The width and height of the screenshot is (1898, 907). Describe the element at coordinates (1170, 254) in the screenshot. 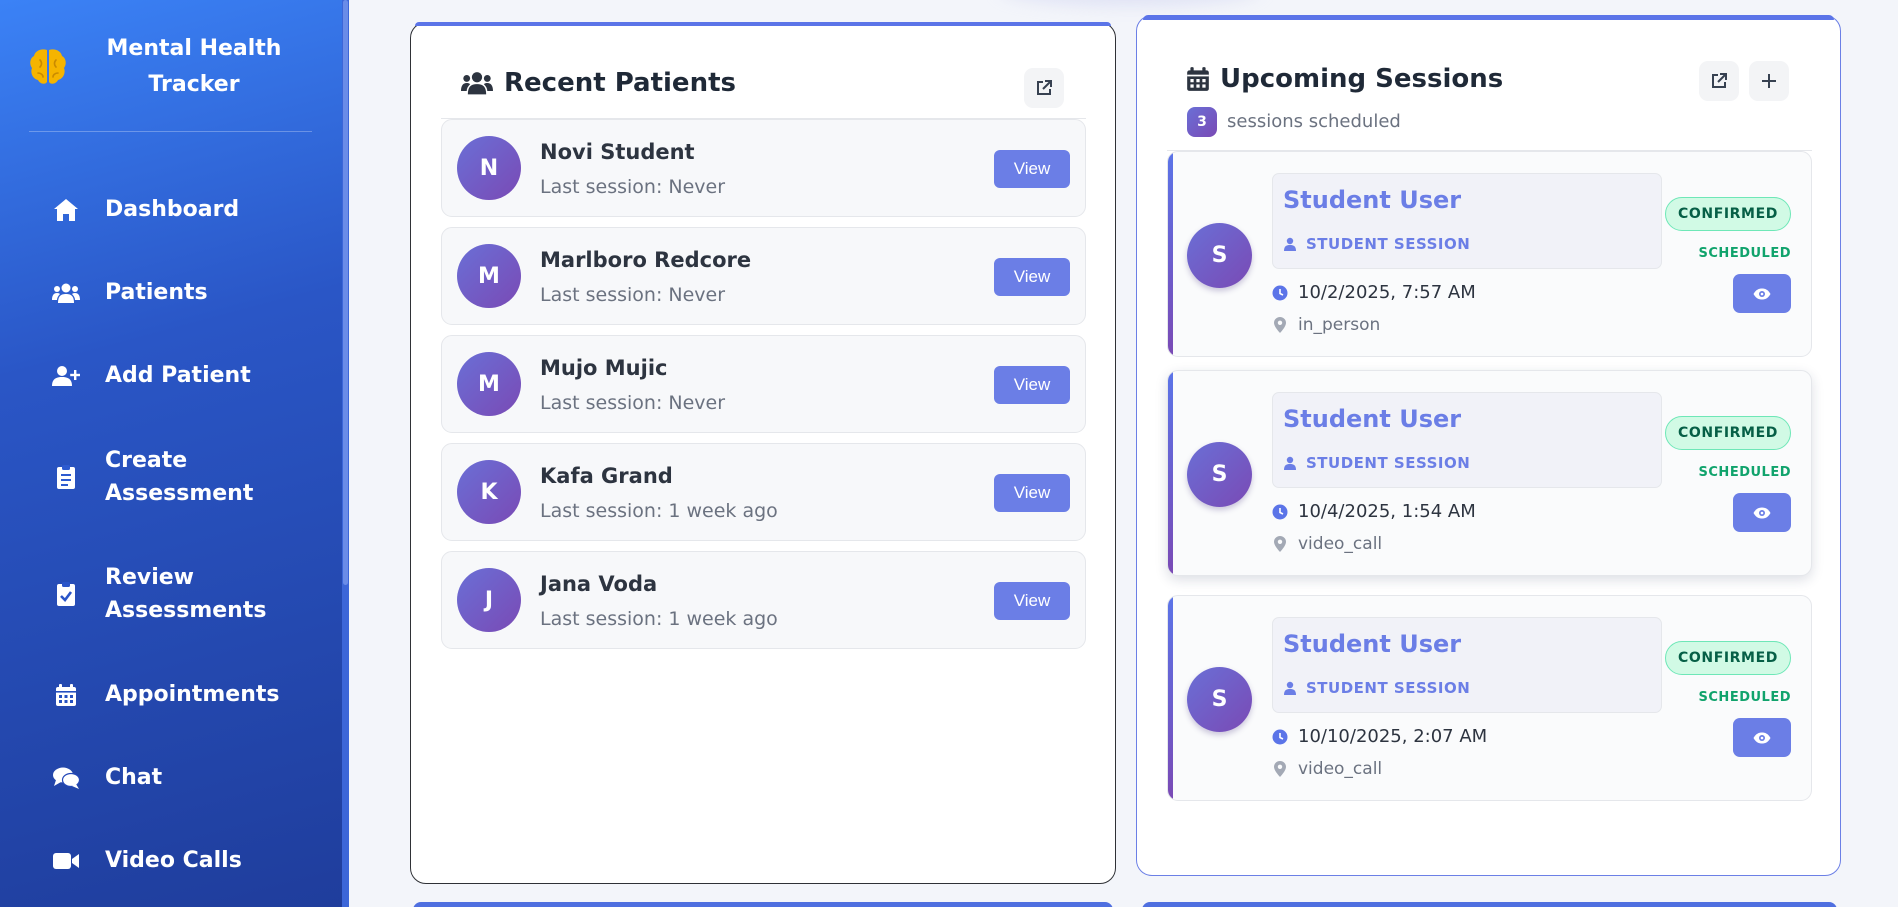

I see `session-accent` at that location.